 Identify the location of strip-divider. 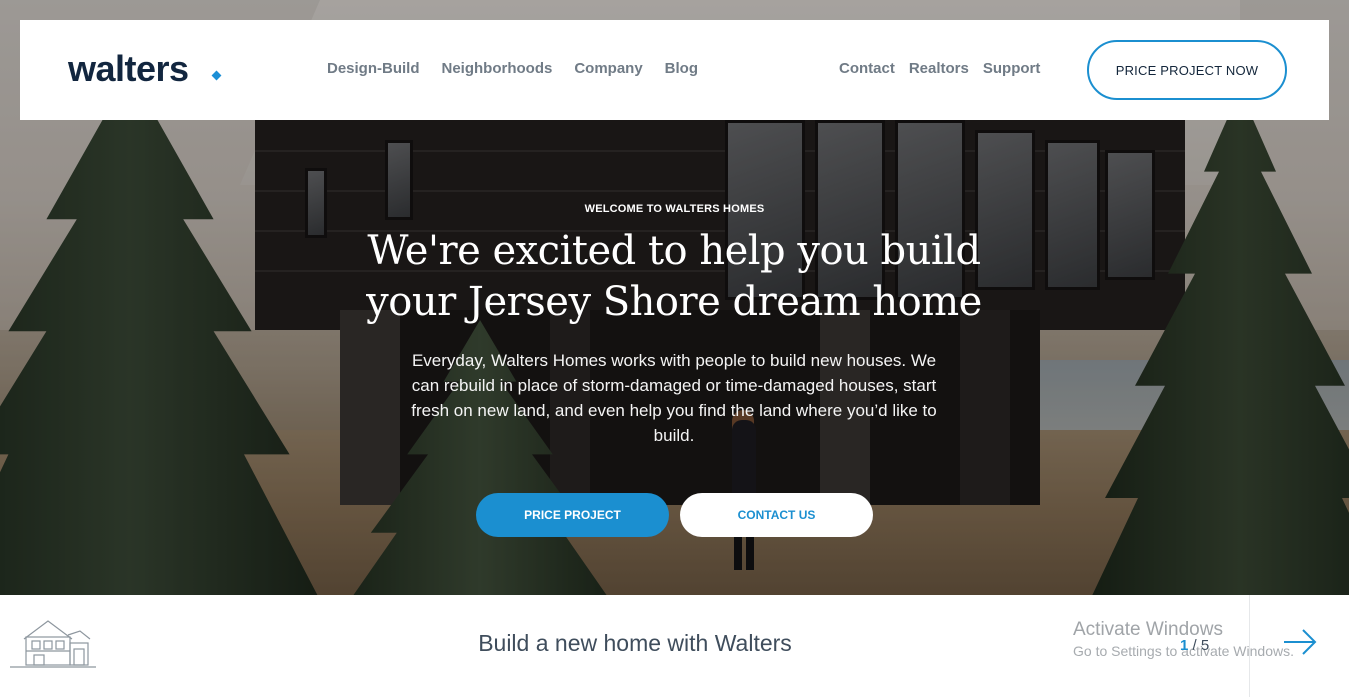
(1249, 646).